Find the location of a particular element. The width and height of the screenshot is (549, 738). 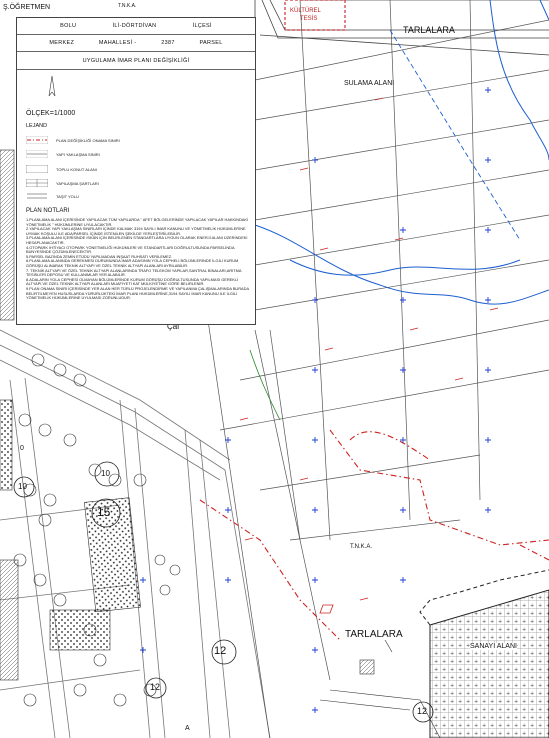

north-arrow-icon is located at coordinates (52, 86).